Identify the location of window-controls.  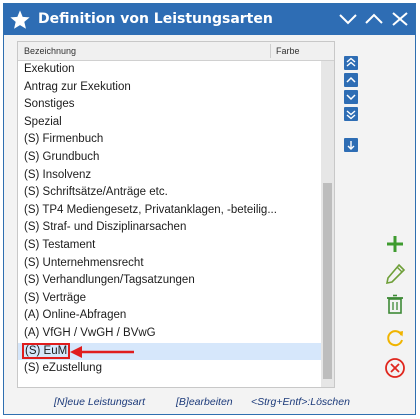
(374, 19).